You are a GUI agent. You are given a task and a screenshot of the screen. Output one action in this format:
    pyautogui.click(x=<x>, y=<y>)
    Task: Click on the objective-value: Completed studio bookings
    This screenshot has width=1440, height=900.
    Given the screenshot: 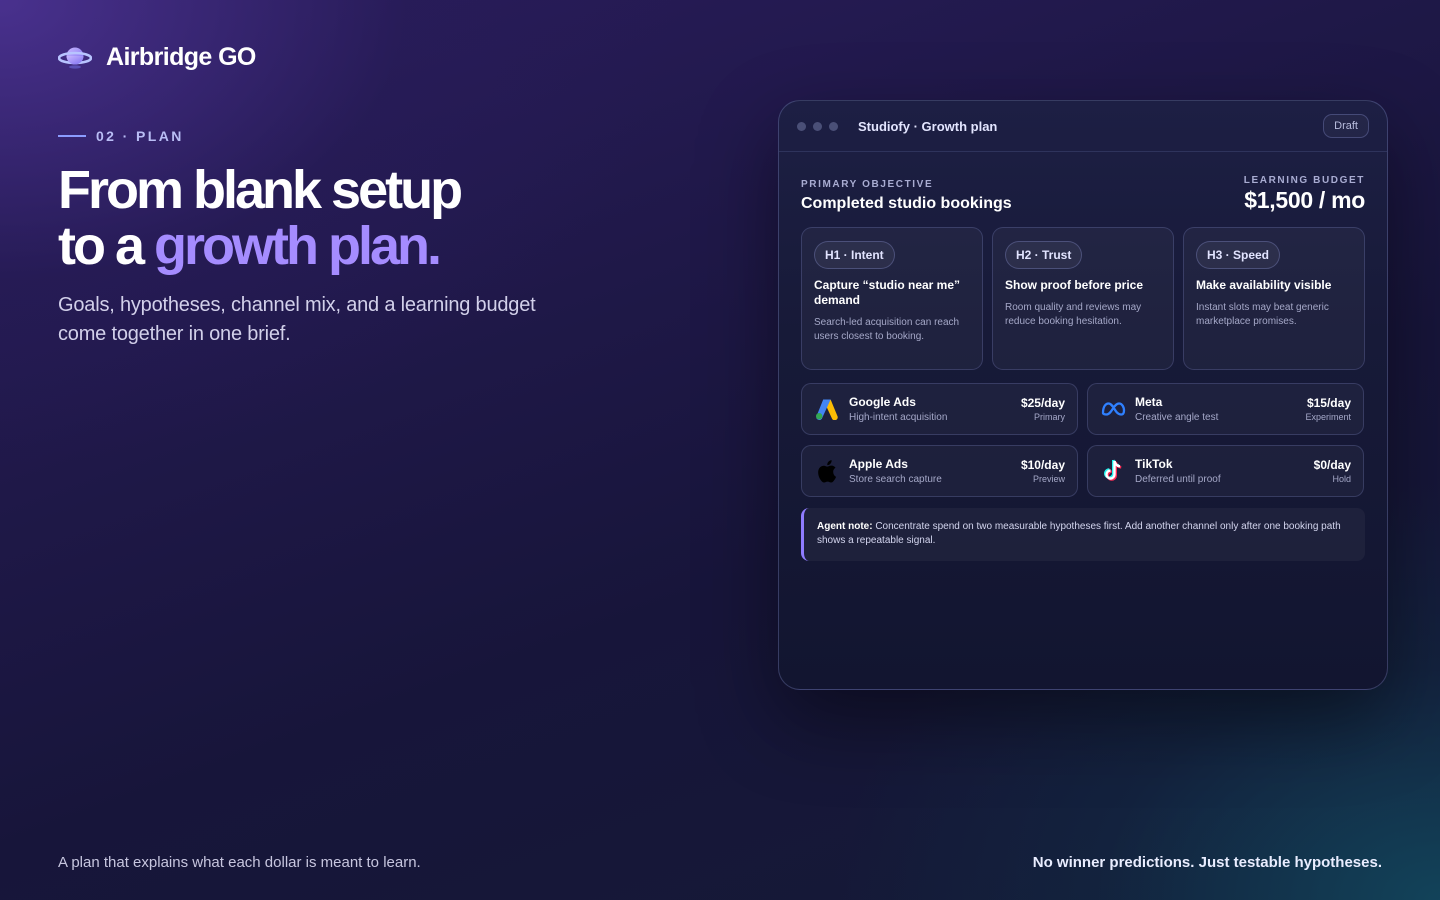 What is the action you would take?
    pyautogui.click(x=906, y=203)
    